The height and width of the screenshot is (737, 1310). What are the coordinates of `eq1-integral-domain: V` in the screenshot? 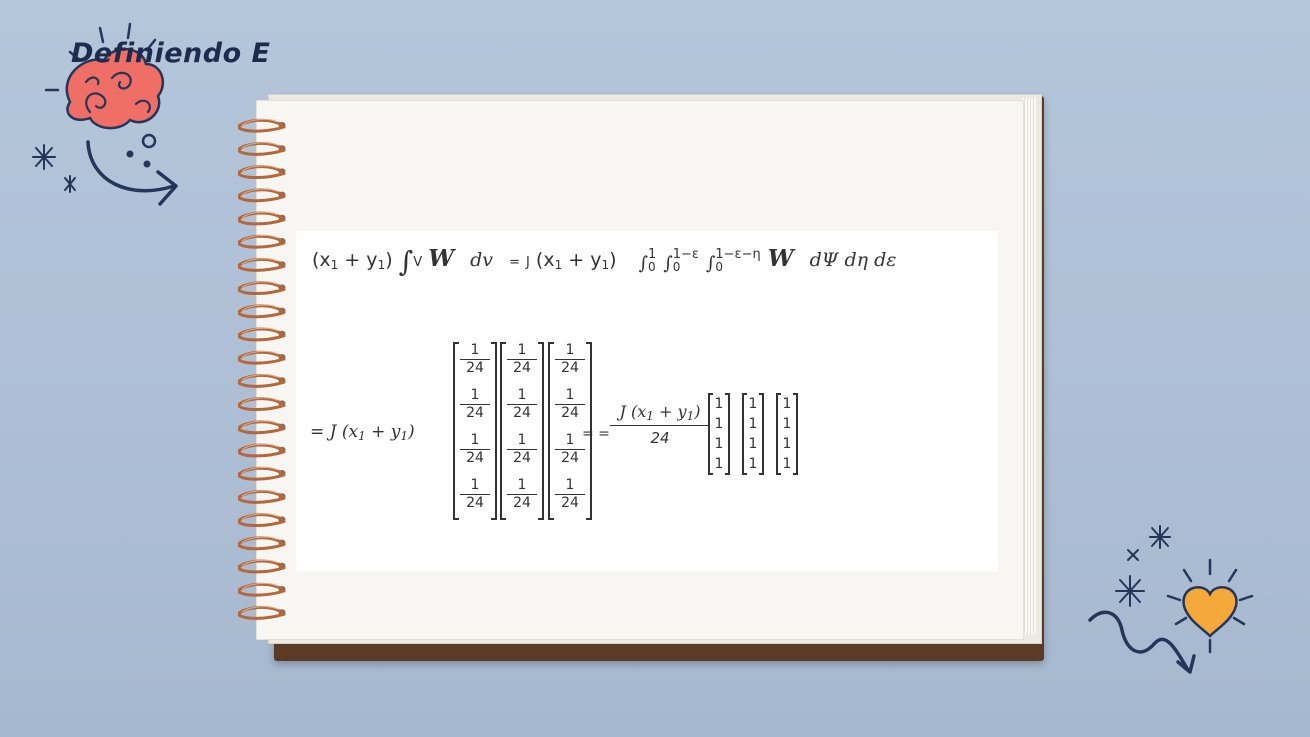 It's located at (418, 262).